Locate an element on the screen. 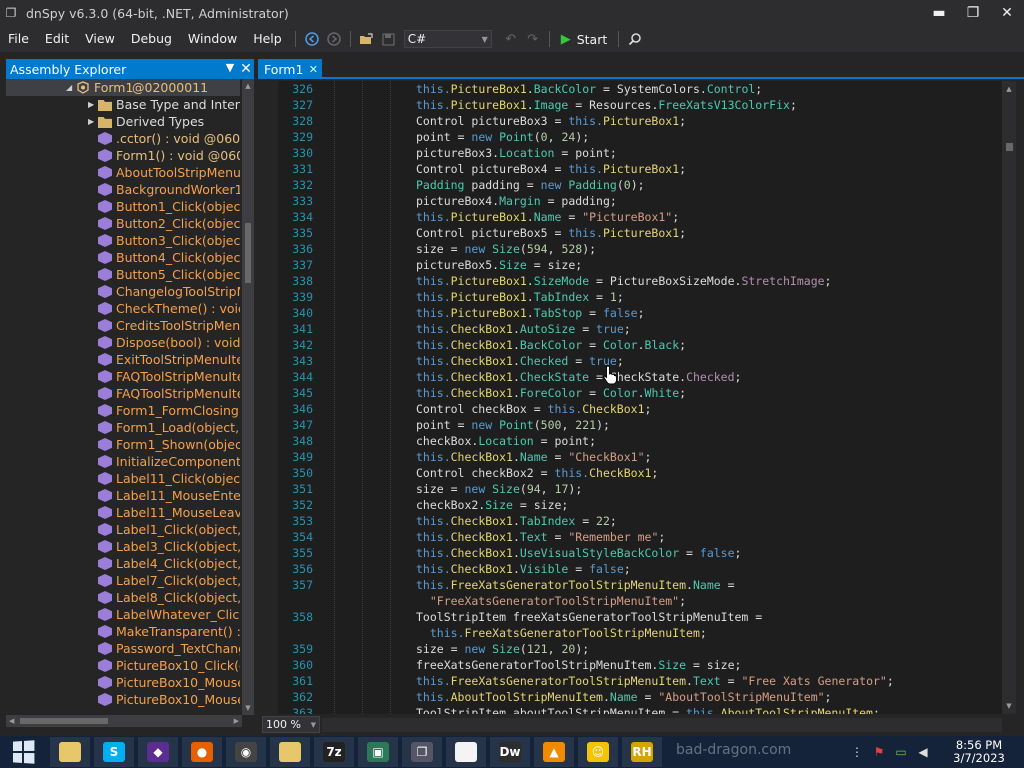  code-line: this.FreeXatsGeneratorToolStripMenuItem; is located at coordinates (640, 633).